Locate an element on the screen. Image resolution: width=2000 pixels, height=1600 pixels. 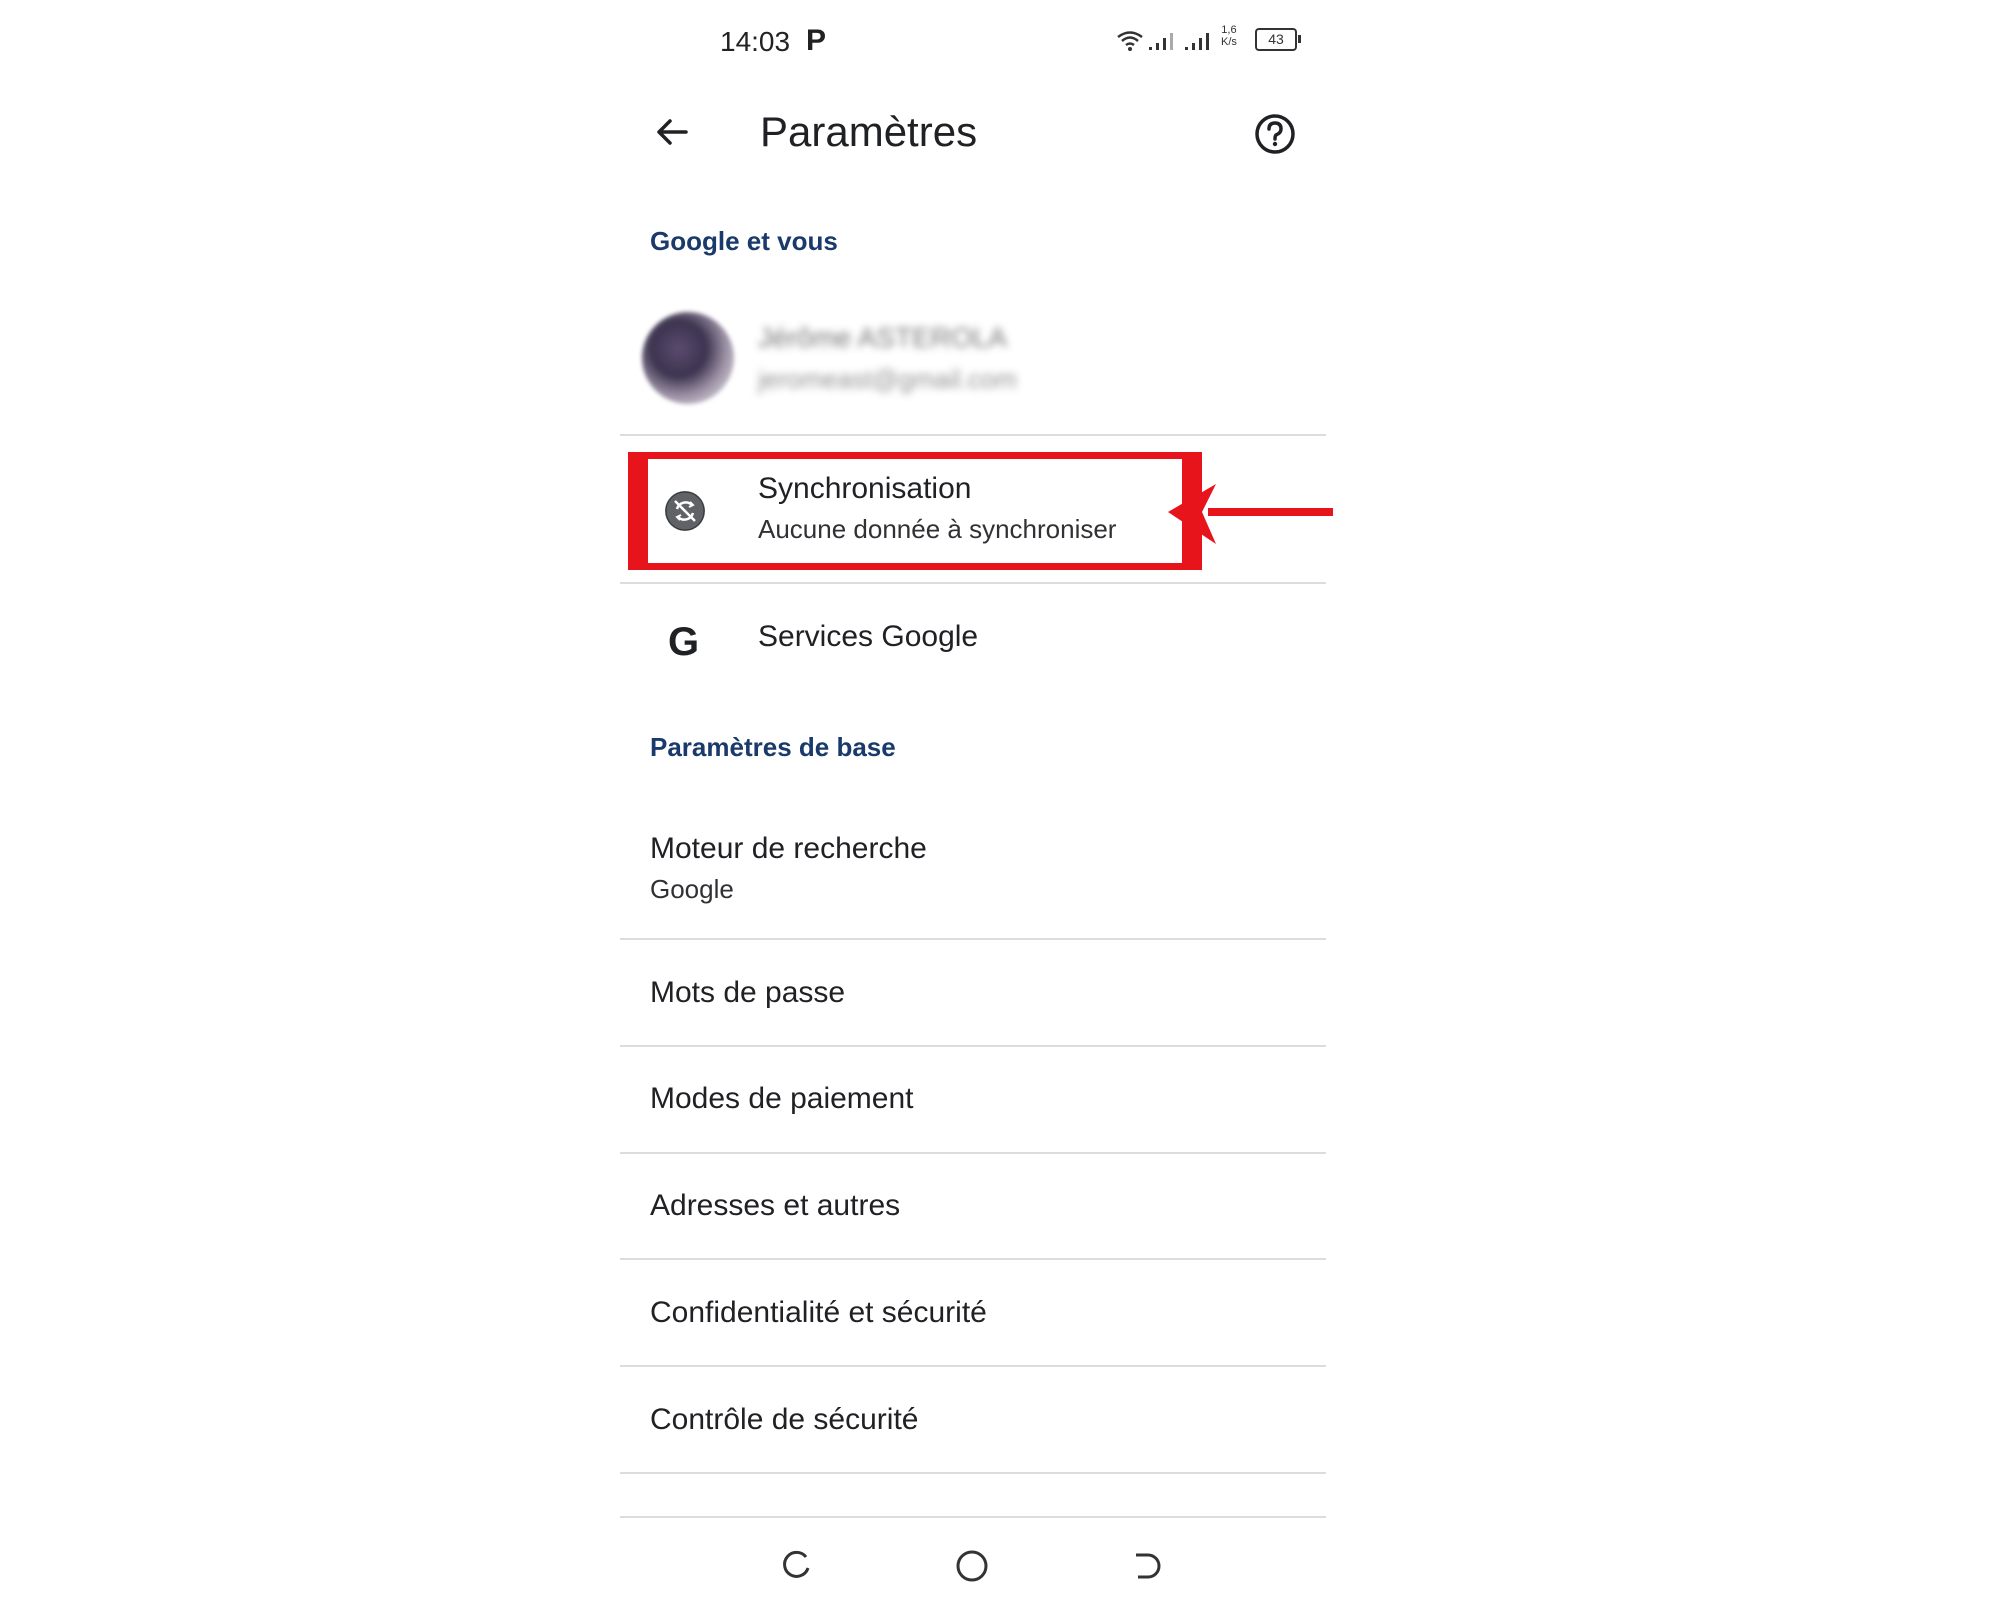
settings-item-payment: Modes de paiement is located at coordinates (782, 1099).